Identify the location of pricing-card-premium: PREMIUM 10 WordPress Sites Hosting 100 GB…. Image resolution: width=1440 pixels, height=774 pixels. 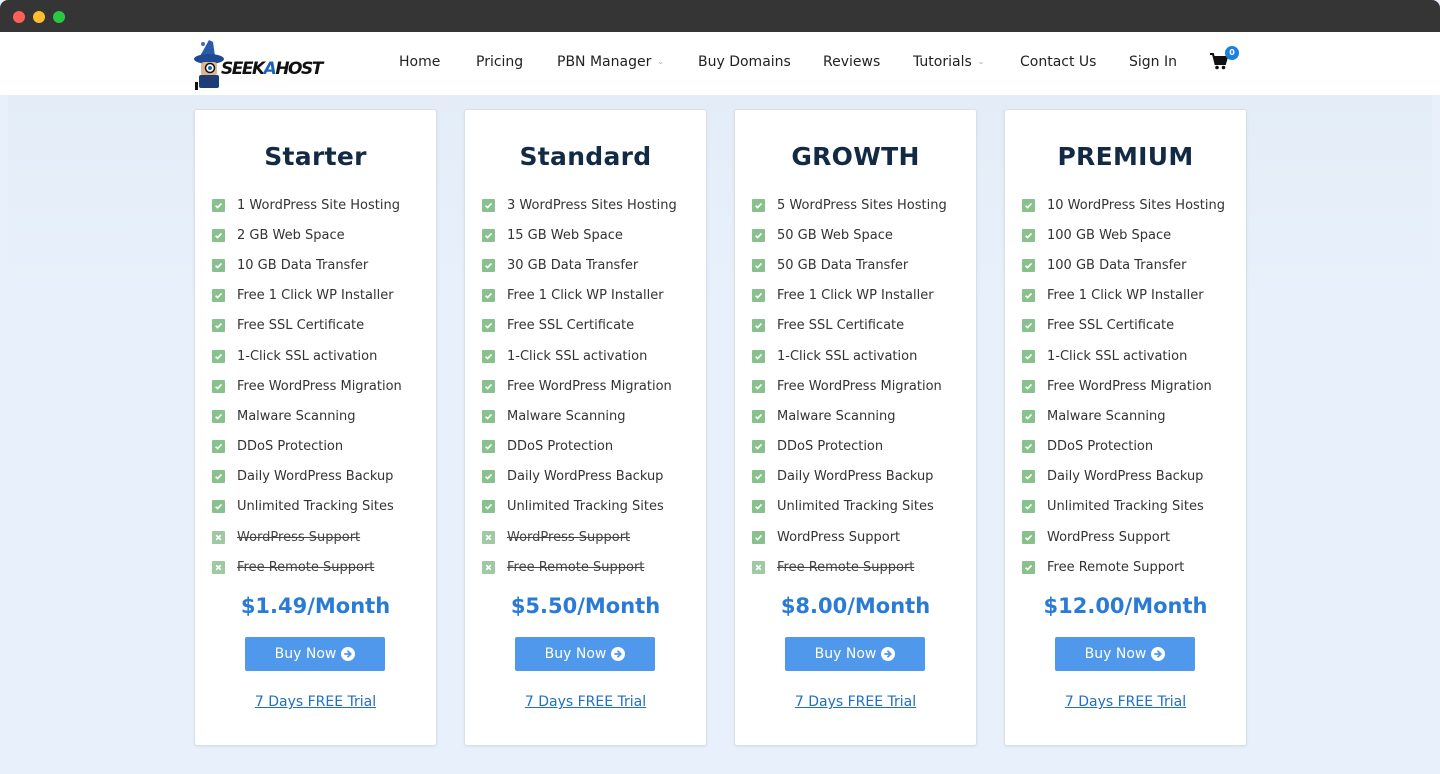
(1125, 427).